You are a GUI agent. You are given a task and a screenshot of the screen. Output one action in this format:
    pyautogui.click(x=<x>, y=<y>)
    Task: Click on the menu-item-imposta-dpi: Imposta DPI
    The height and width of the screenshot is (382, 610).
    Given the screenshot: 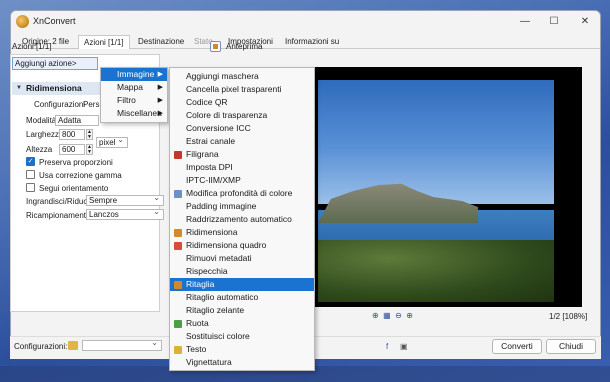 What is the action you would take?
    pyautogui.click(x=242, y=167)
    